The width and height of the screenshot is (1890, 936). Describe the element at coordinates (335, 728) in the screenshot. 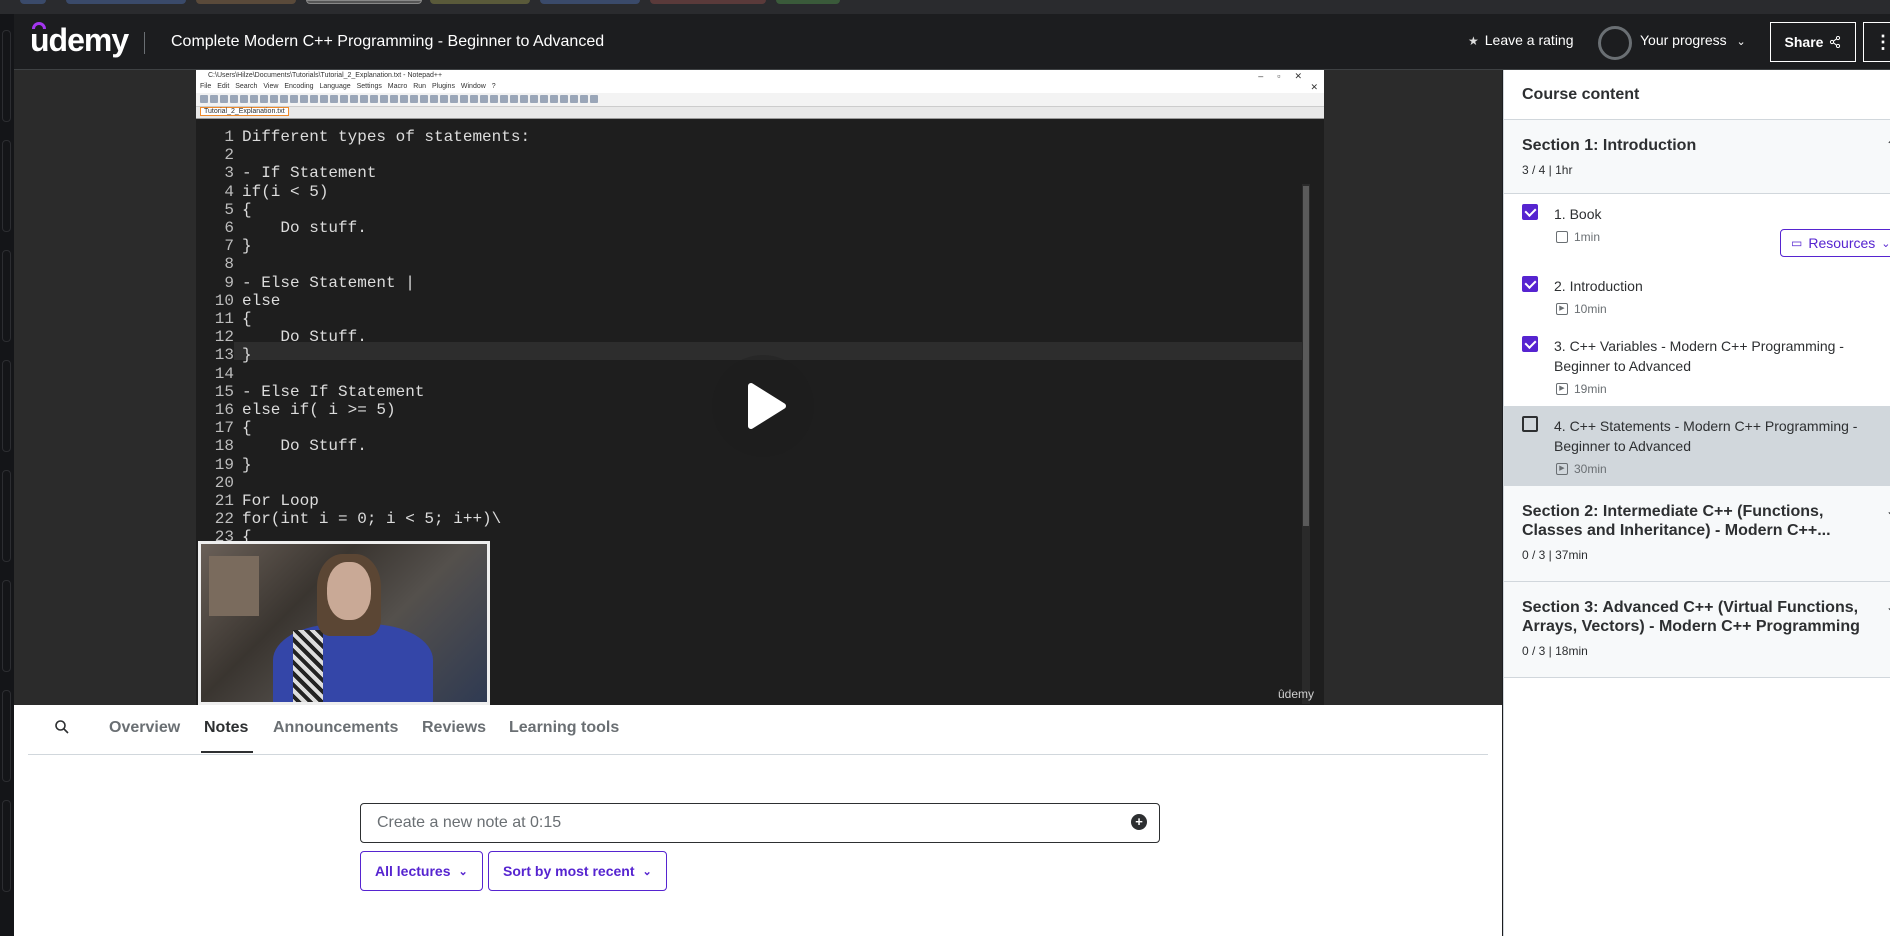

I see `tab-announcements: Announcements` at that location.